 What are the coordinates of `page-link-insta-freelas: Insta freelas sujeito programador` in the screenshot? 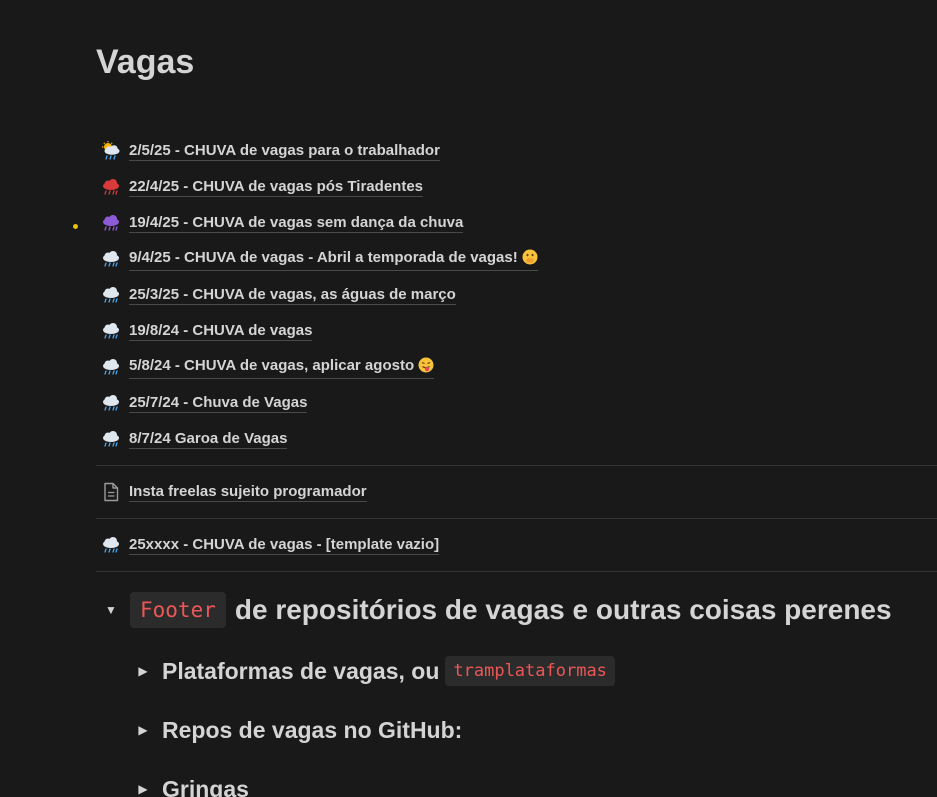 It's located at (233, 492).